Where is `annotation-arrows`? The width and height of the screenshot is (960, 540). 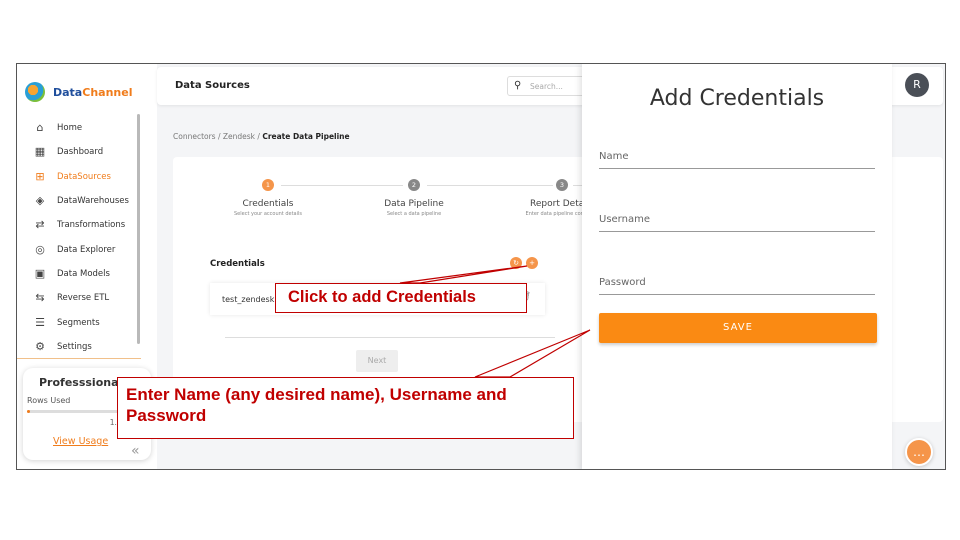
annotation-arrows is located at coordinates (495, 321).